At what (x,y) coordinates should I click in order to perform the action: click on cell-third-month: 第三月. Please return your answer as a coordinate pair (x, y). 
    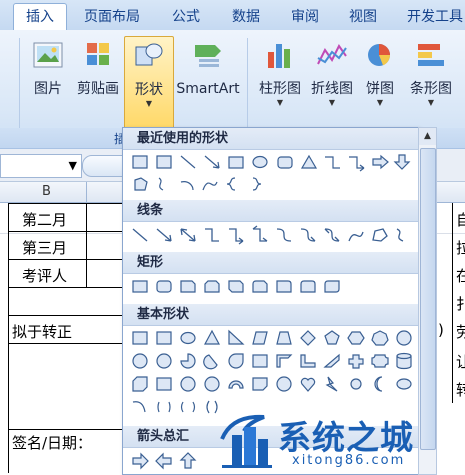
    Looking at the image, I should click on (44, 247).